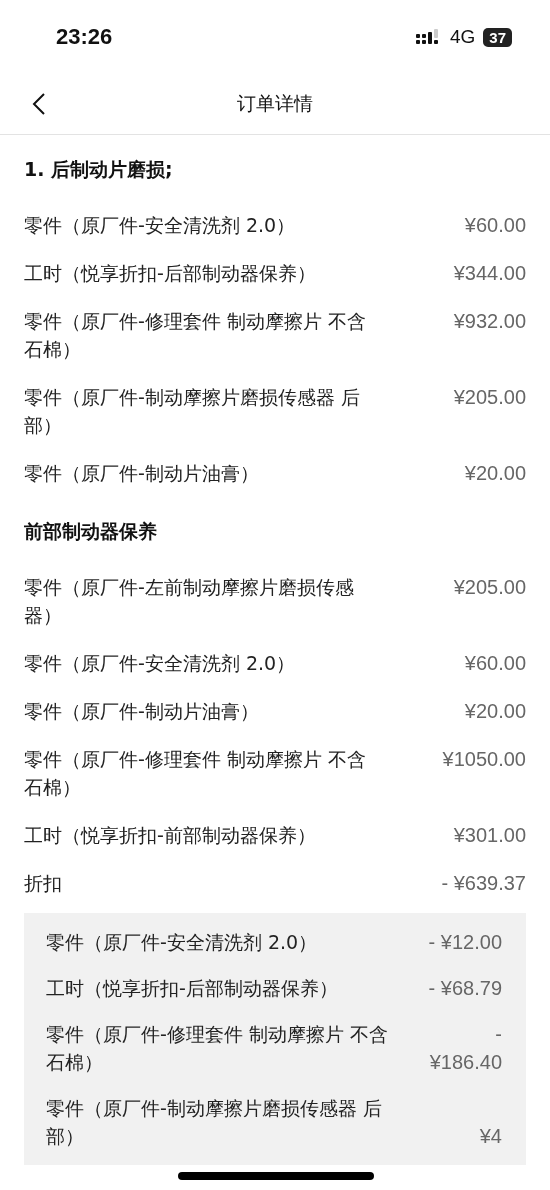 The image size is (550, 1190). What do you see at coordinates (489, 321) in the screenshot?
I see `item-amount: ¥932.00` at bounding box center [489, 321].